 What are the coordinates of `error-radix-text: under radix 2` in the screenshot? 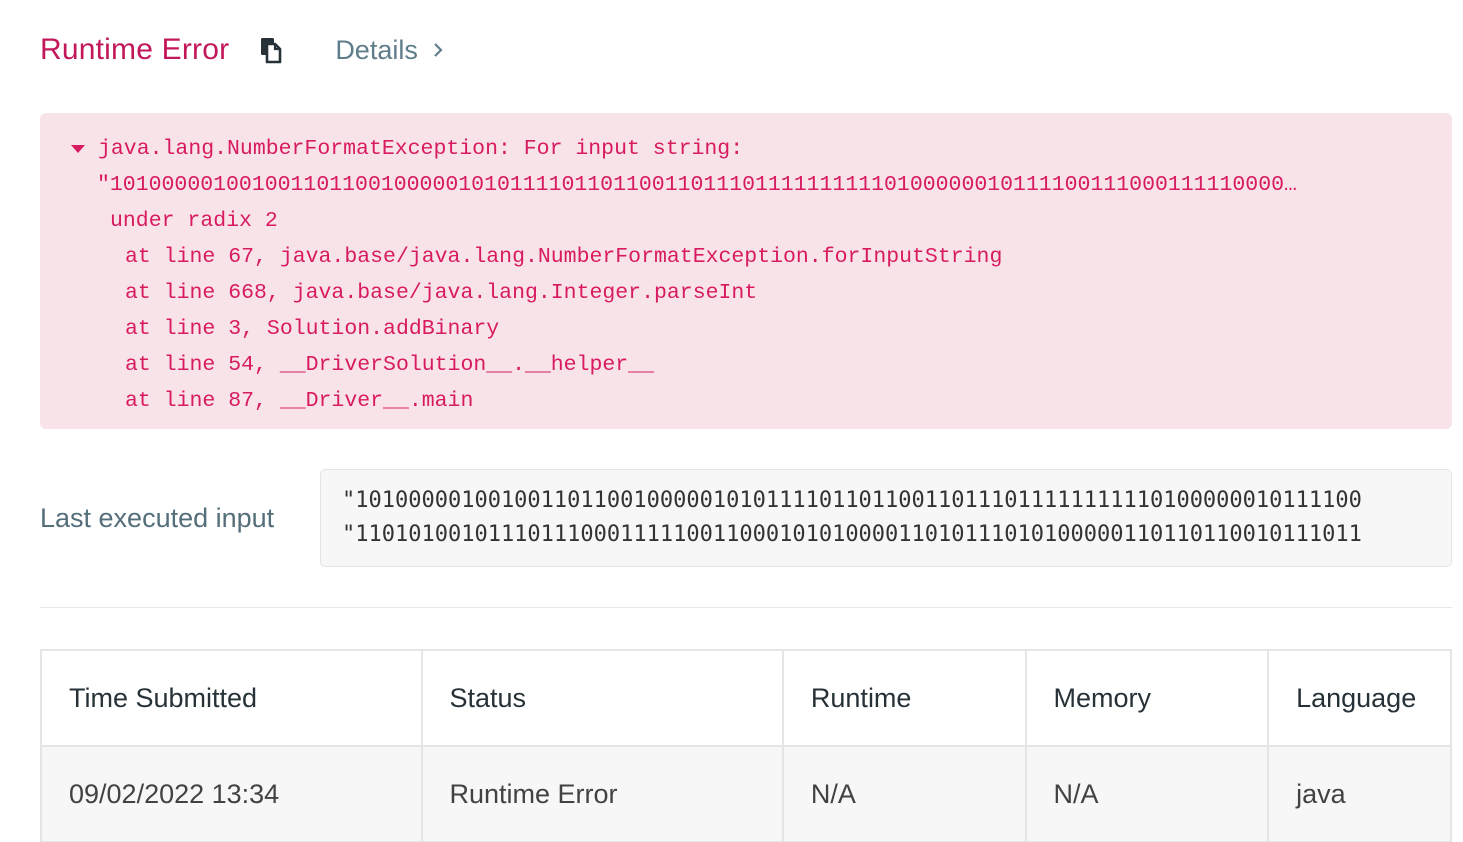 It's located at (194, 221).